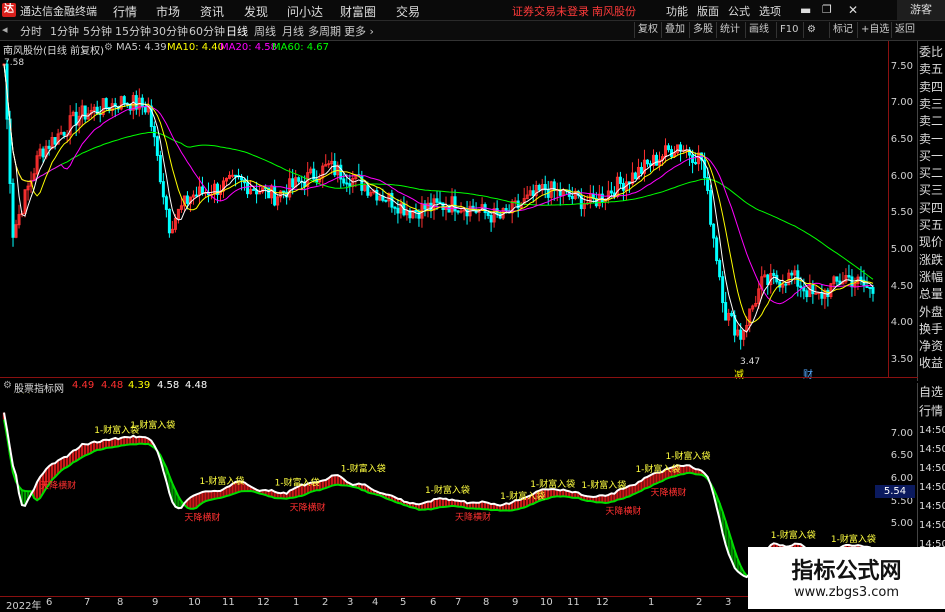  I want to click on quote-field-label: 收益, so click(932, 363).